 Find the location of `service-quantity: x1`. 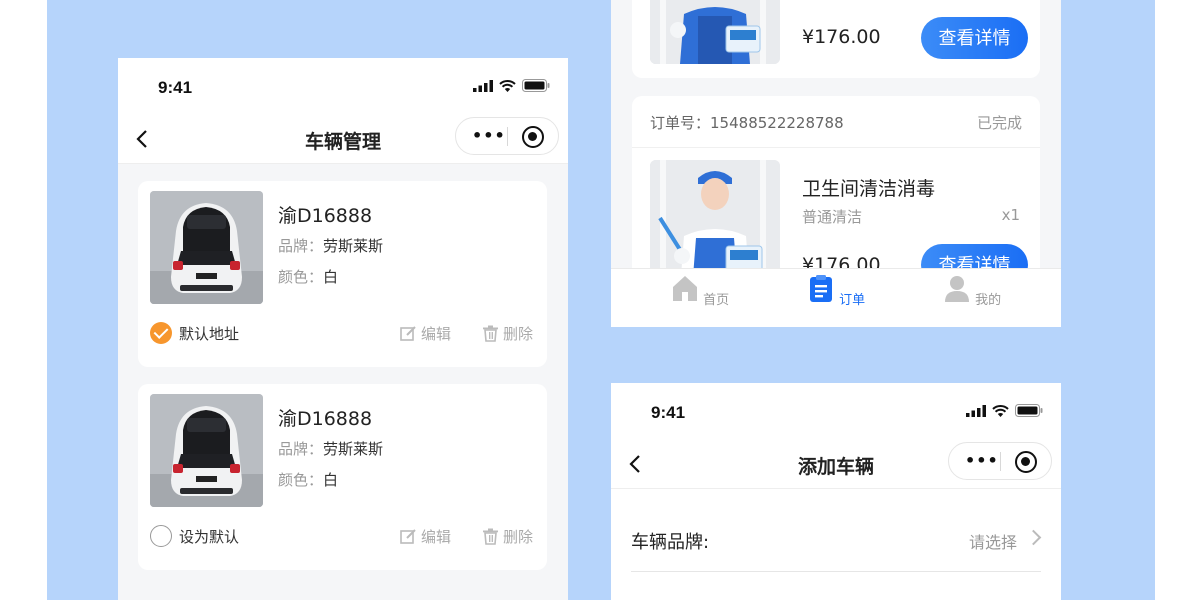

service-quantity: x1 is located at coordinates (1010, 215).